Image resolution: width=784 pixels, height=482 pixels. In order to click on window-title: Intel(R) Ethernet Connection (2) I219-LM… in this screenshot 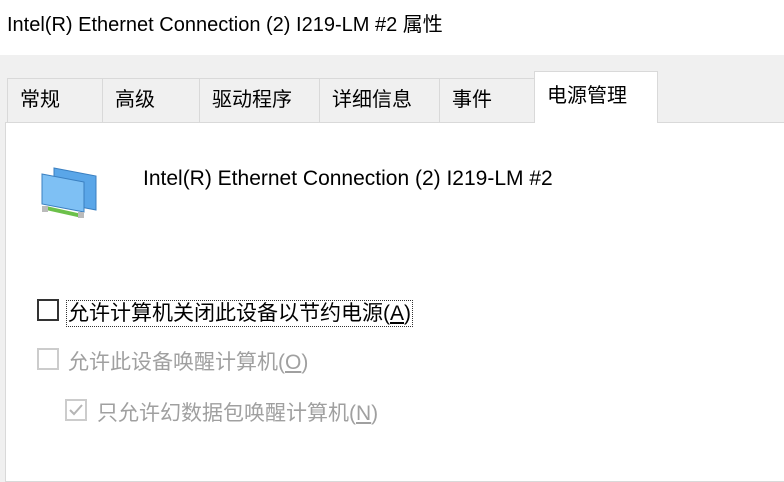, I will do `click(225, 25)`.